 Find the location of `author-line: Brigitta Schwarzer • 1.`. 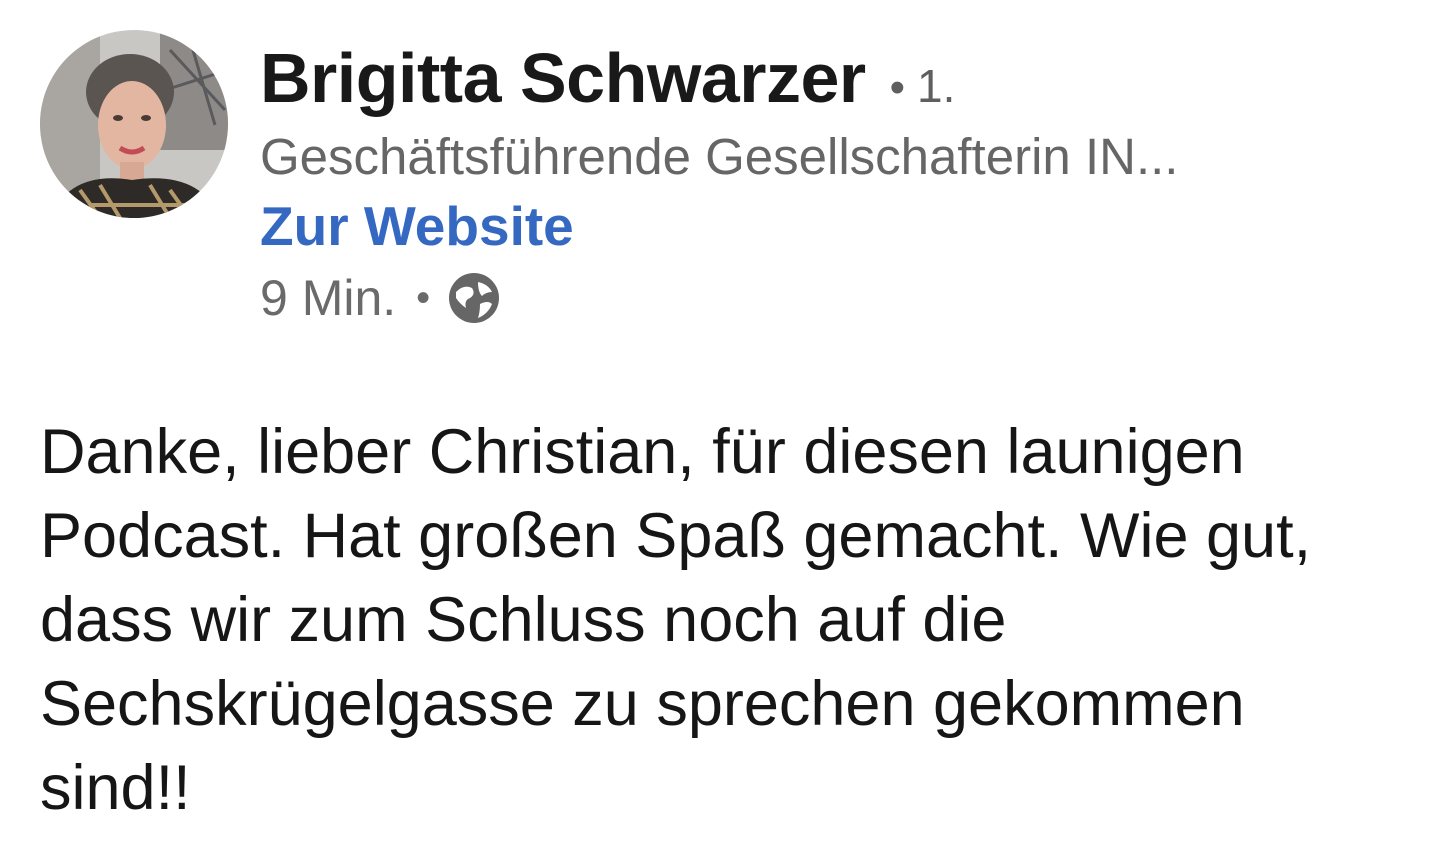

author-line: Brigitta Schwarzer • 1. is located at coordinates (840, 80).